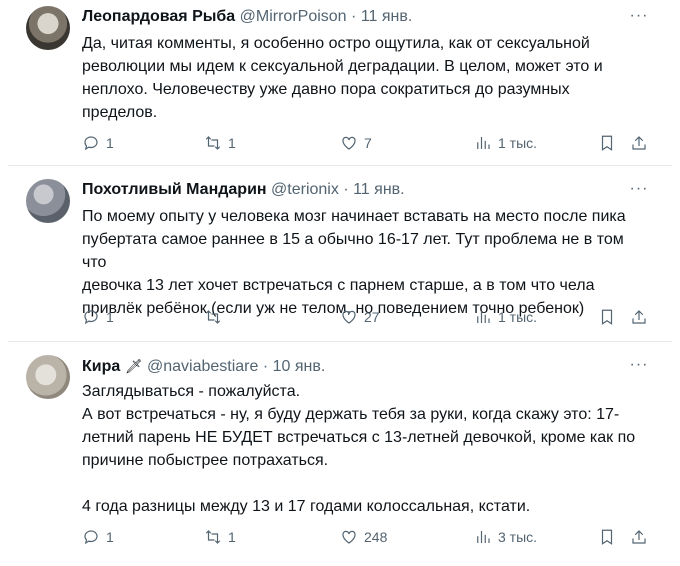  What do you see at coordinates (202, 366) in the screenshot?
I see `author-handle: @naviabestiare` at bounding box center [202, 366].